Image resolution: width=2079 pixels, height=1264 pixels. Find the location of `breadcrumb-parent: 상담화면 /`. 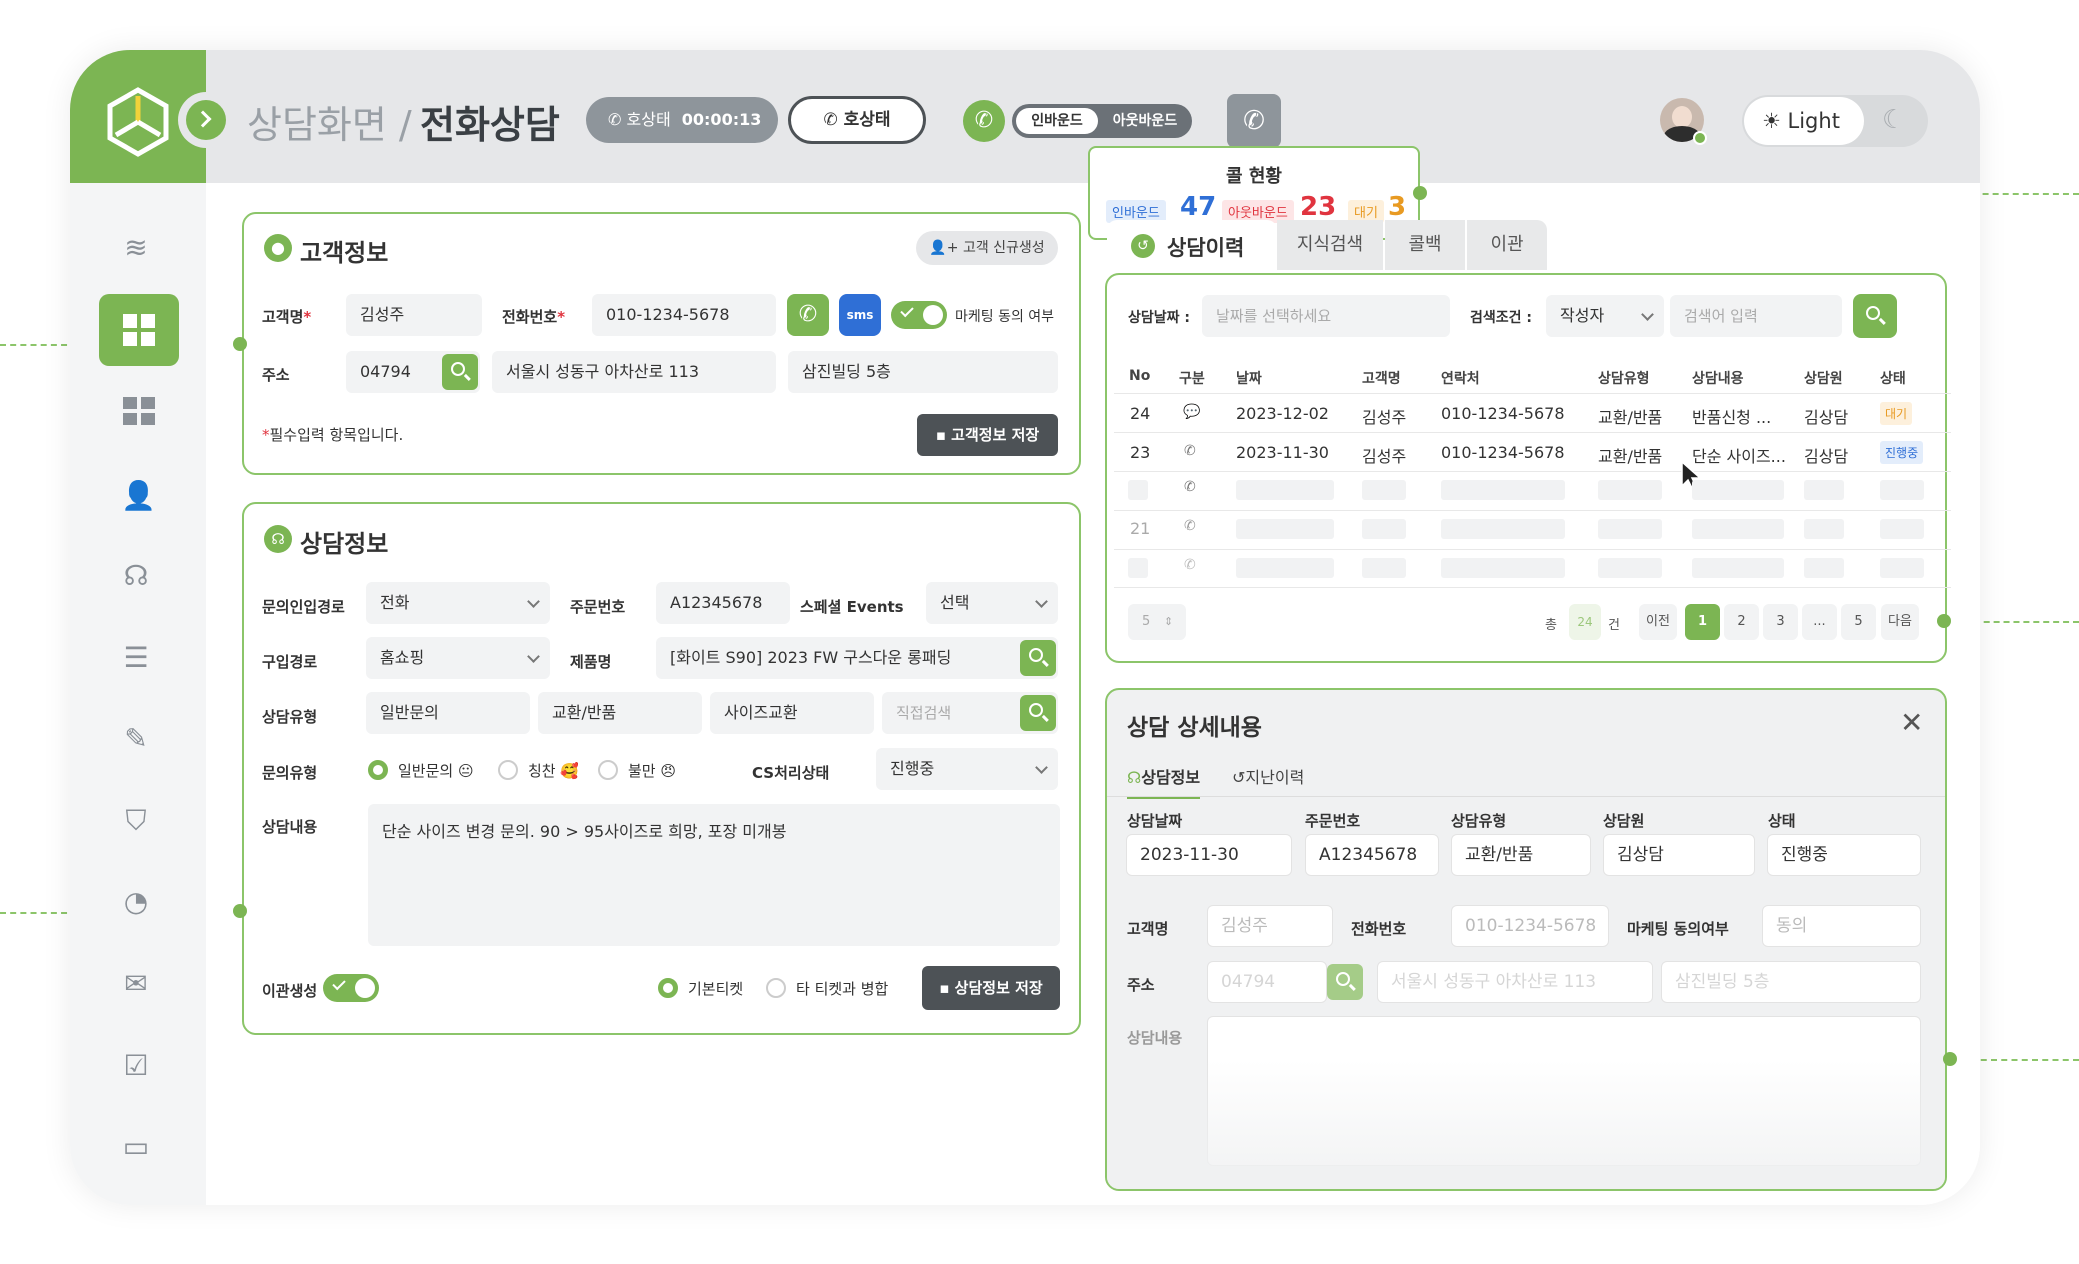

breadcrumb-parent: 상담화면 / is located at coordinates (329, 121).